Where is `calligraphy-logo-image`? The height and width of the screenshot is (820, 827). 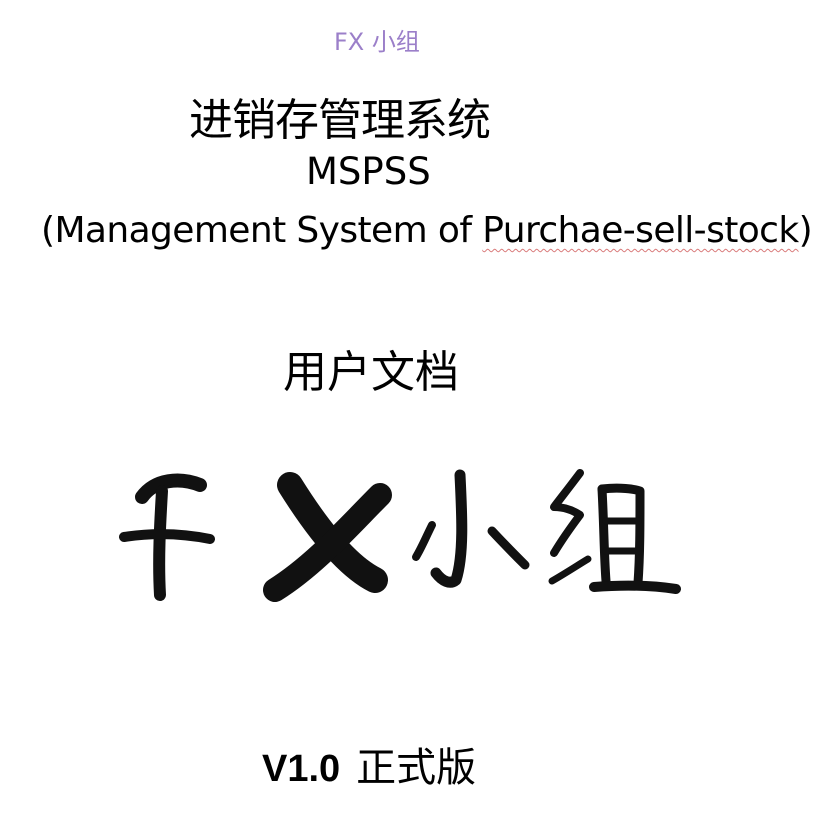 calligraphy-logo-image is located at coordinates (400, 535).